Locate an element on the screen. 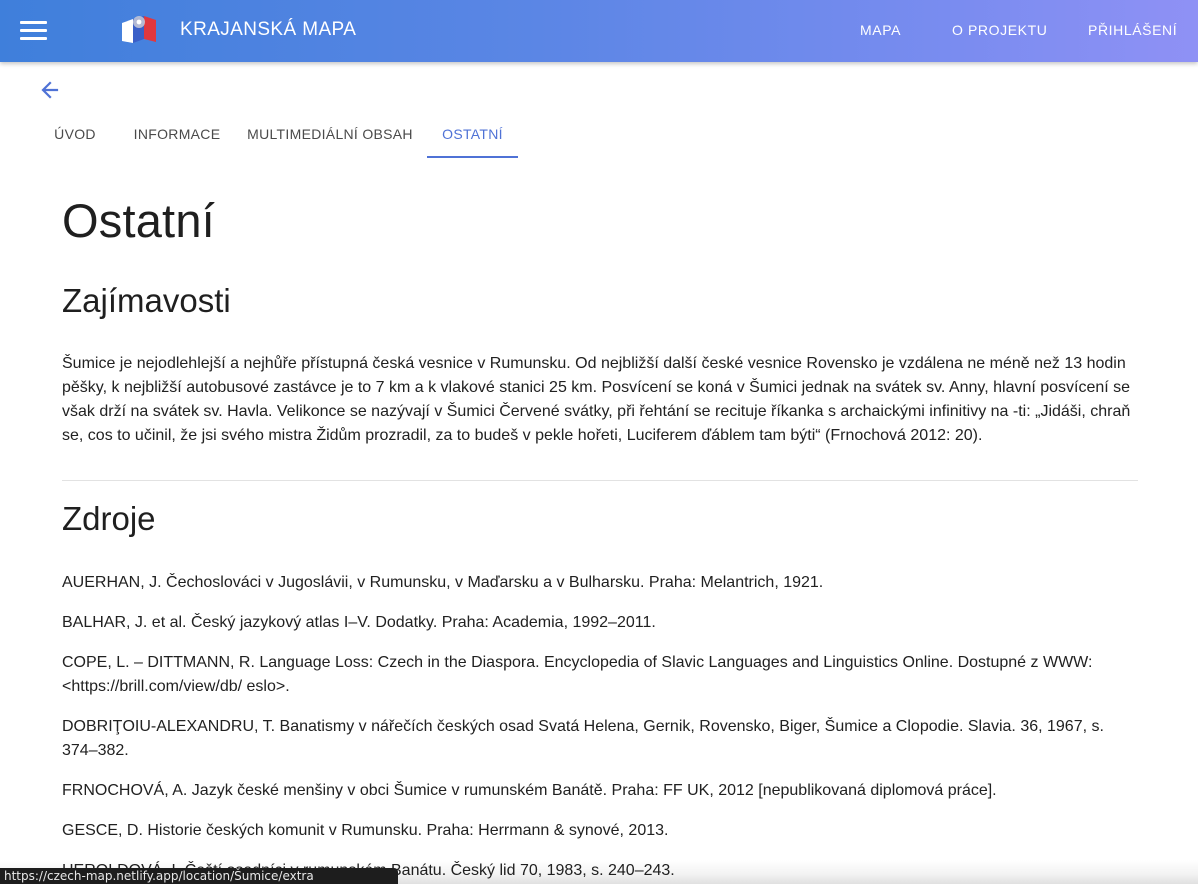 The image size is (1198, 884). nav-link-o-projektu: O PROJEKTU is located at coordinates (999, 30).